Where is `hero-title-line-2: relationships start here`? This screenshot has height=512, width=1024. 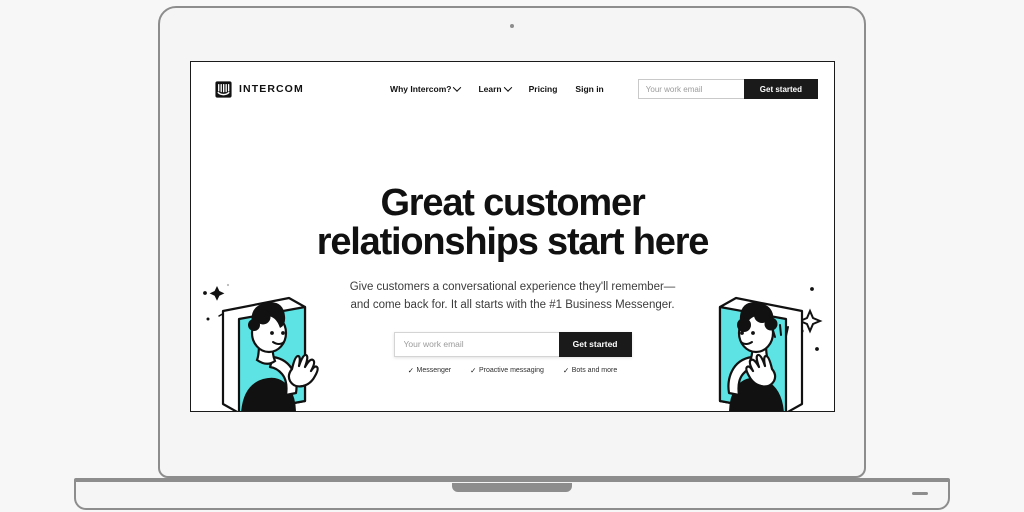 hero-title-line-2: relationships start here is located at coordinates (513, 242).